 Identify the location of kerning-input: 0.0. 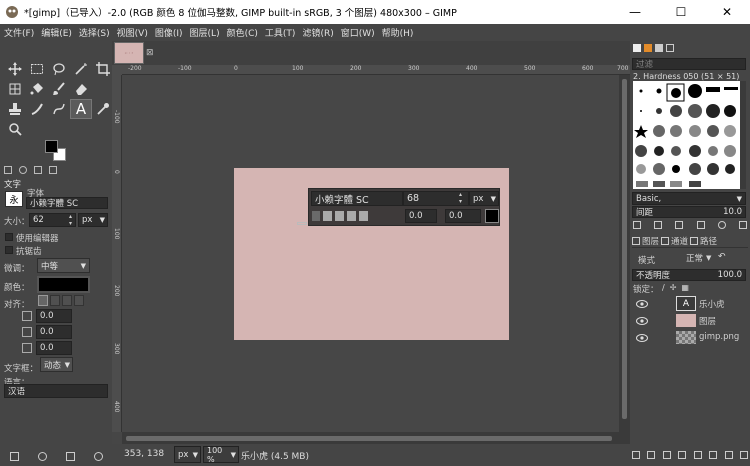
(463, 216).